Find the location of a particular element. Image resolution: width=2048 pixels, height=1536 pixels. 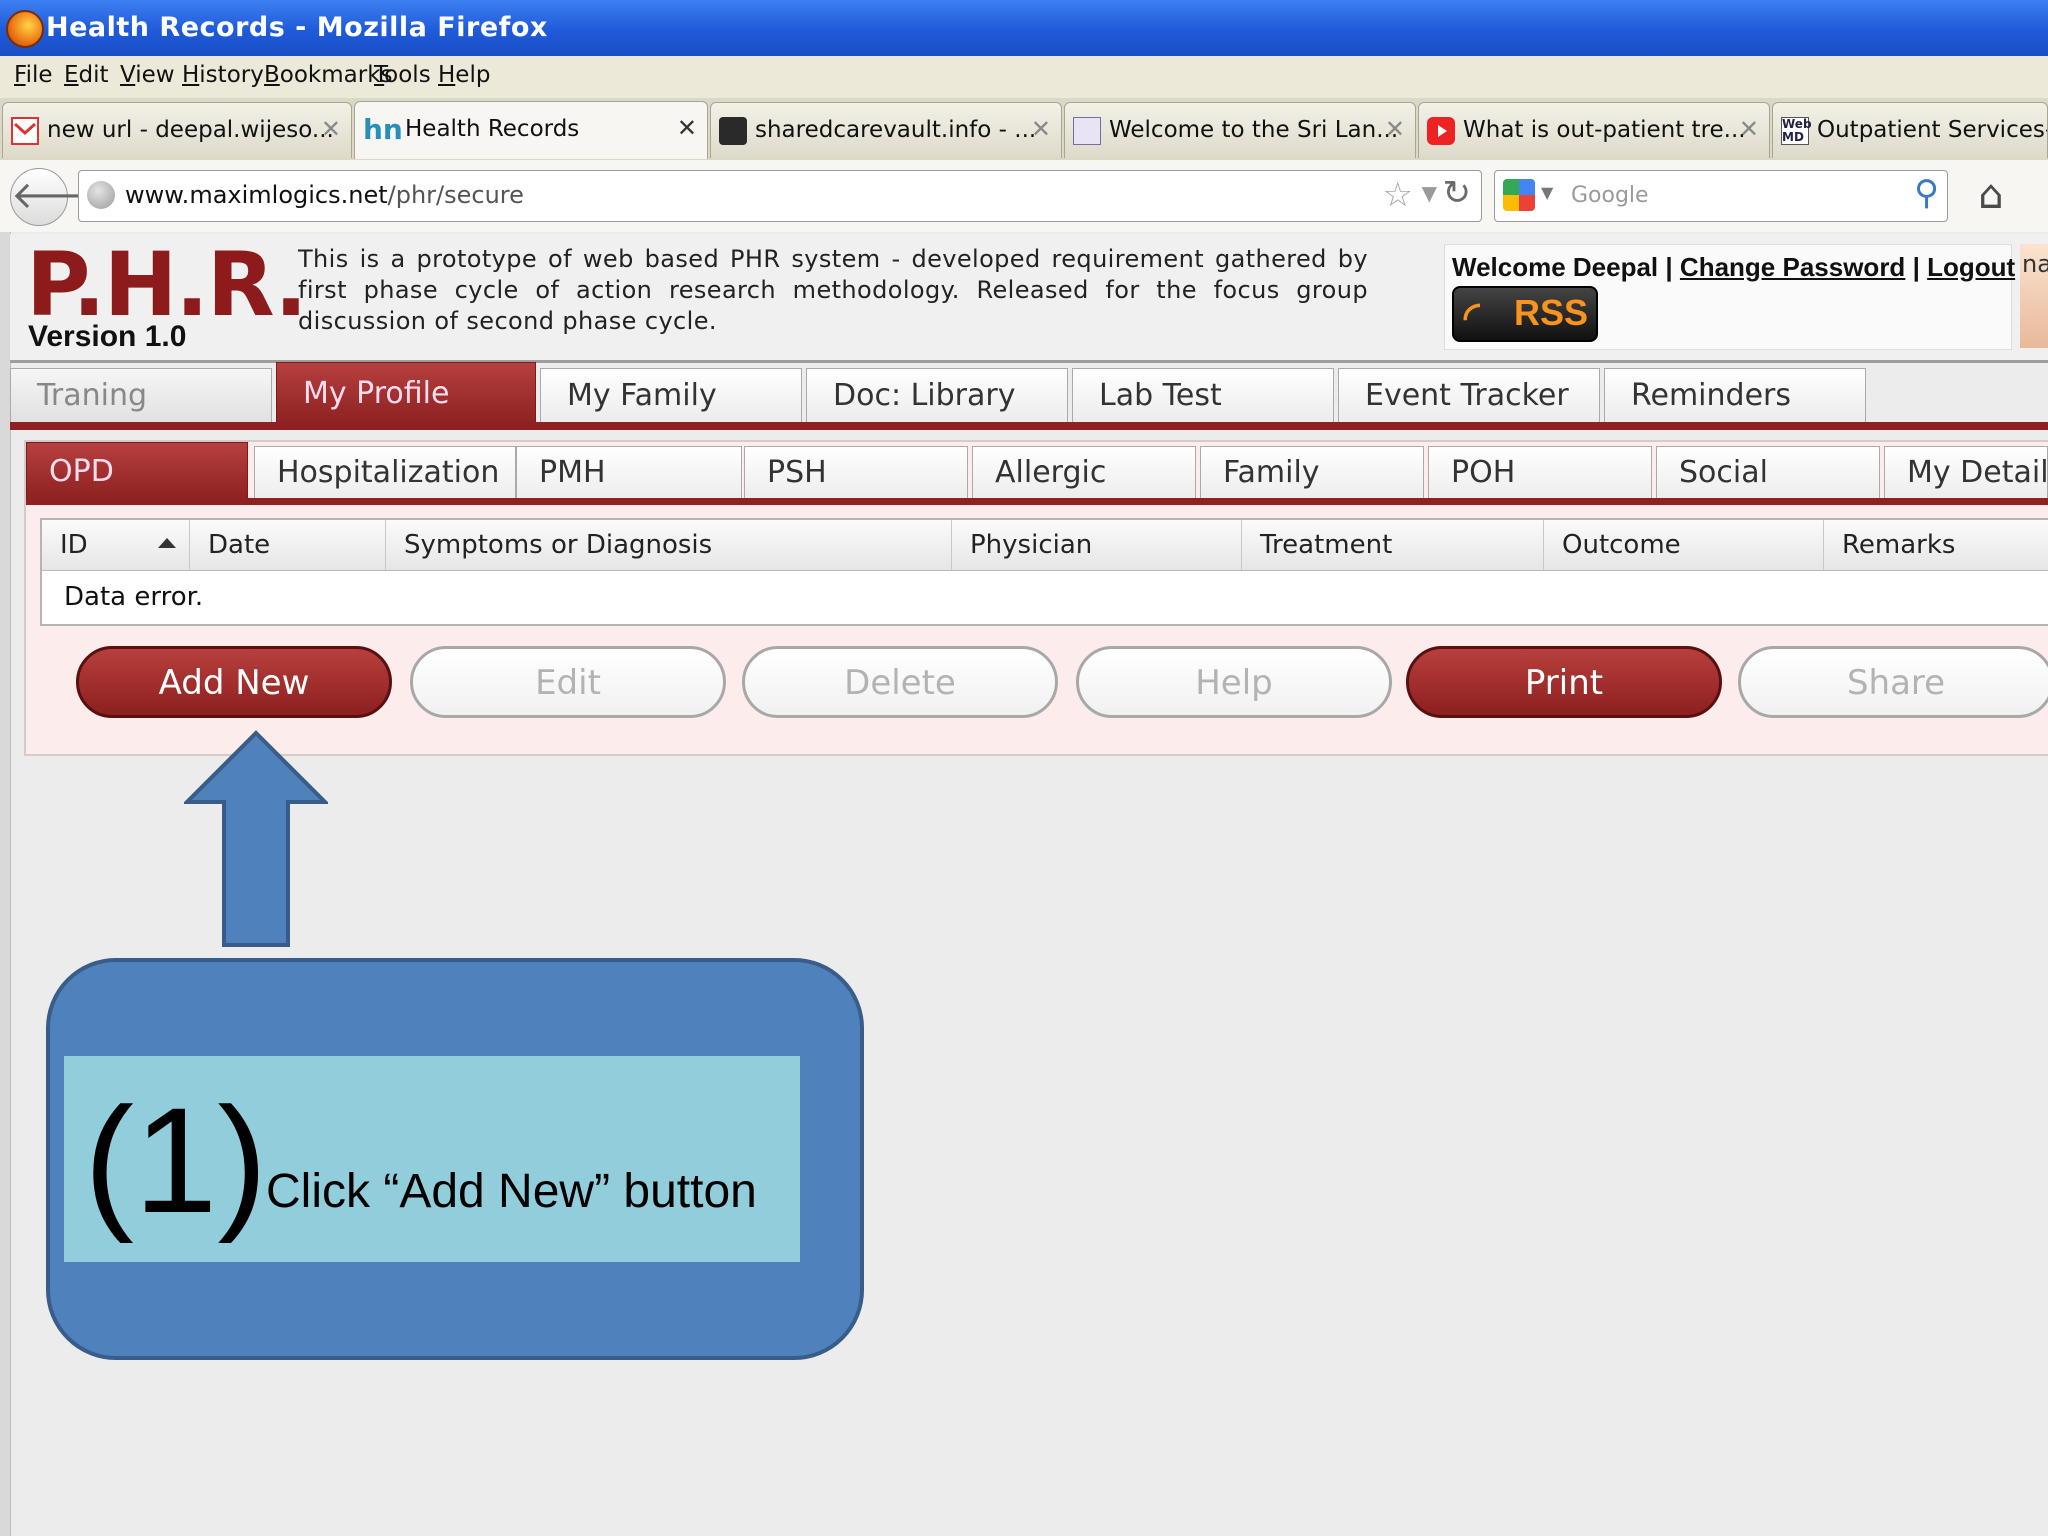

logout-link: Logout is located at coordinates (1971, 267).